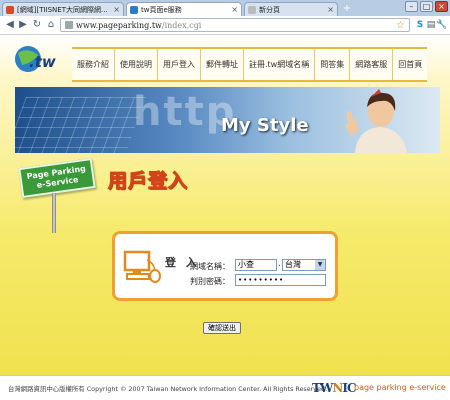  Describe the element at coordinates (210, 266) in the screenshot. I see `domain-name-label: 網域名稱：` at that location.